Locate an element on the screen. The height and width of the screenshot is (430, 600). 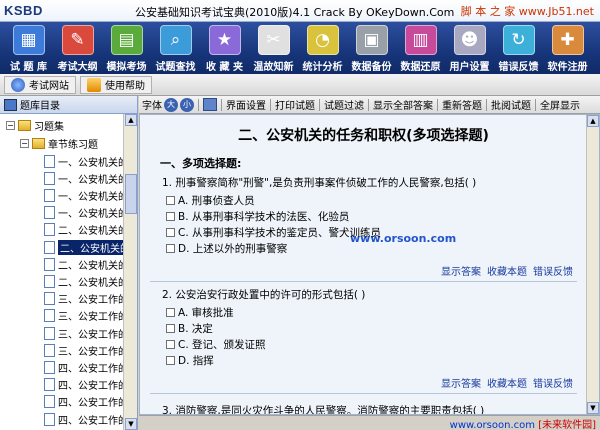
answer-option: D. 上述以外的刑事警察 is located at coordinates (226, 248).